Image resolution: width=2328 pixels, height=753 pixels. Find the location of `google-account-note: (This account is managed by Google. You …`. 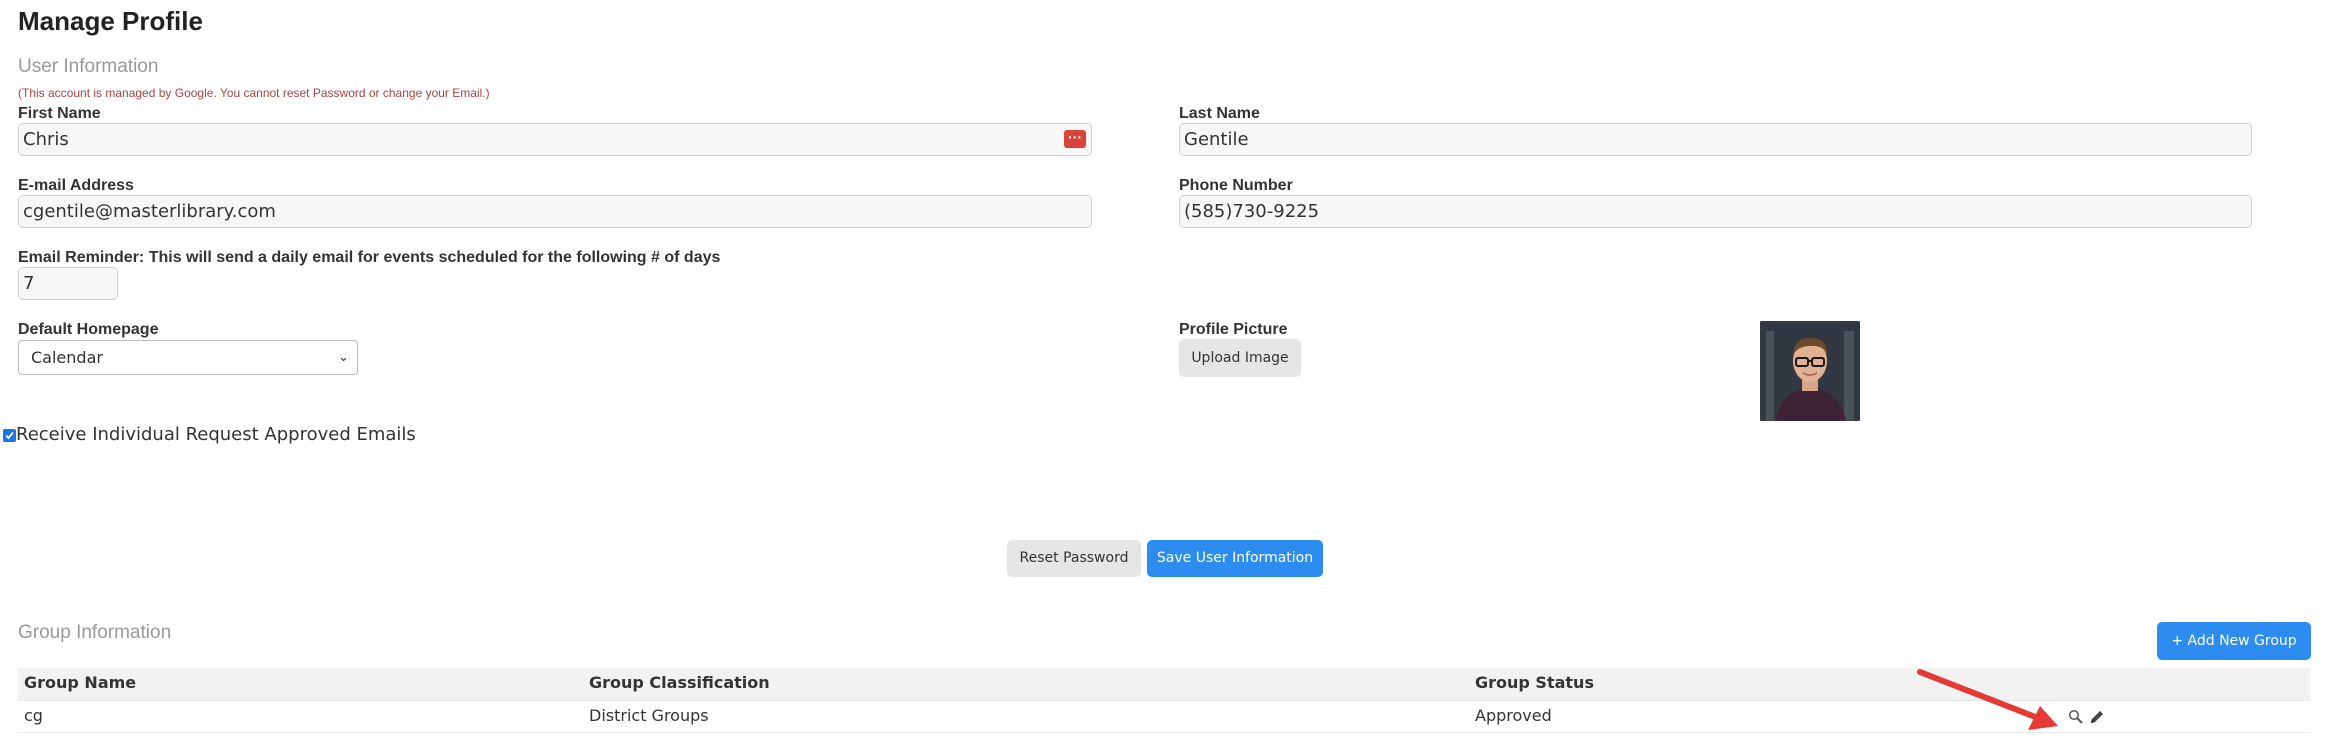

google-account-note: (This account is managed by Google. You … is located at coordinates (254, 93).